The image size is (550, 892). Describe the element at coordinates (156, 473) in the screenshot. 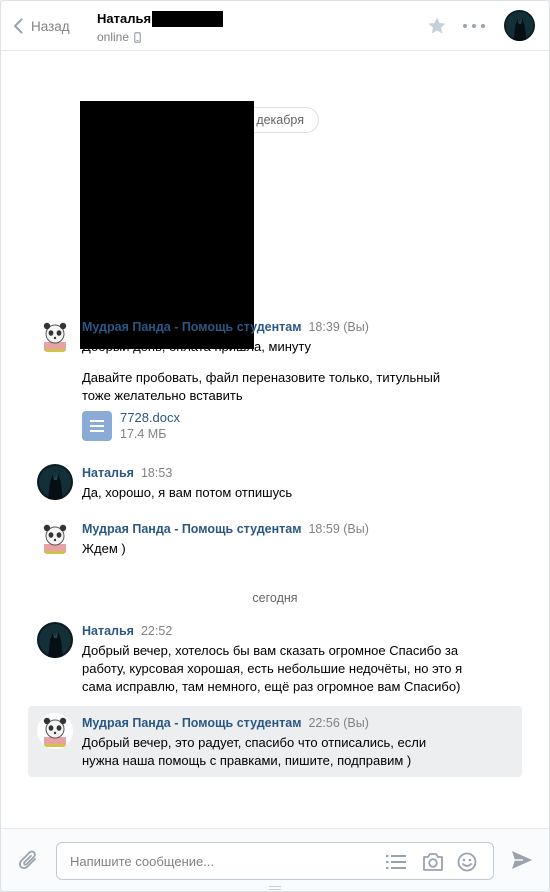

I see `message-time: 18:53` at that location.